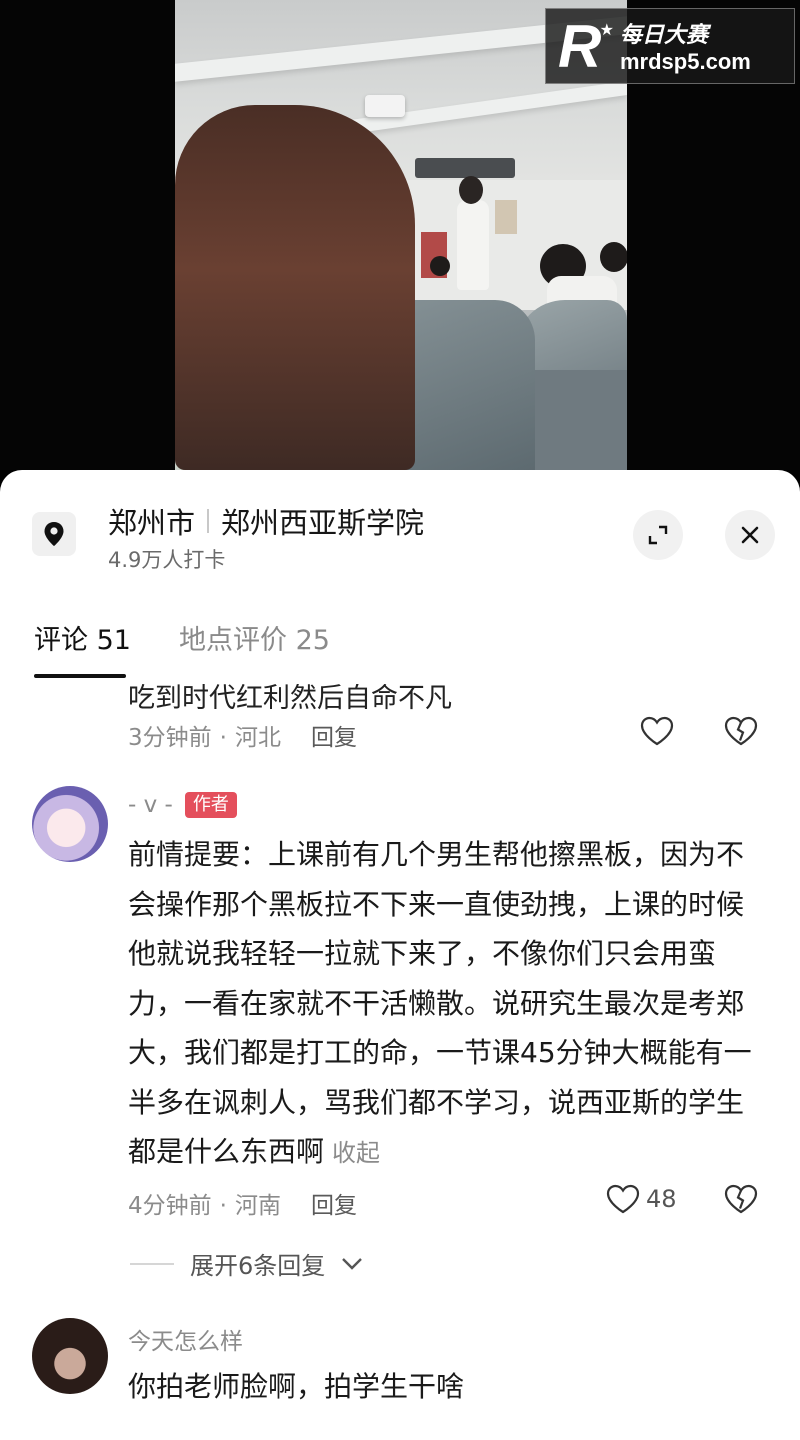 This screenshot has height=1440, width=800. Describe the element at coordinates (182, 805) in the screenshot. I see `comment-header: - v - 作者` at that location.